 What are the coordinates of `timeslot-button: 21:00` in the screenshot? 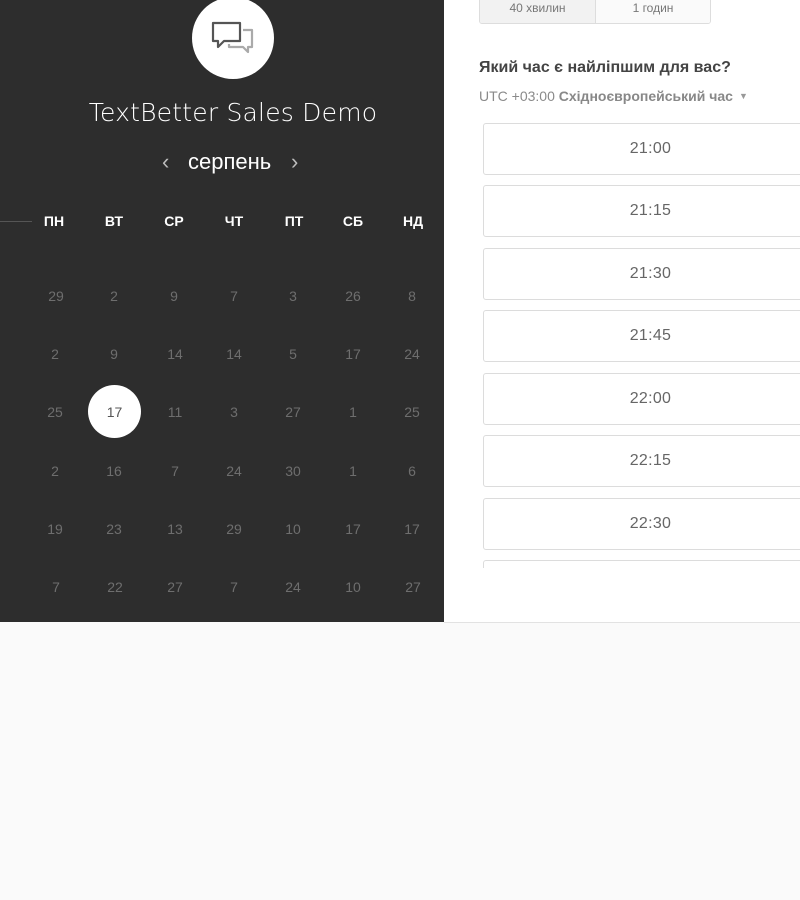 It's located at (641, 149).